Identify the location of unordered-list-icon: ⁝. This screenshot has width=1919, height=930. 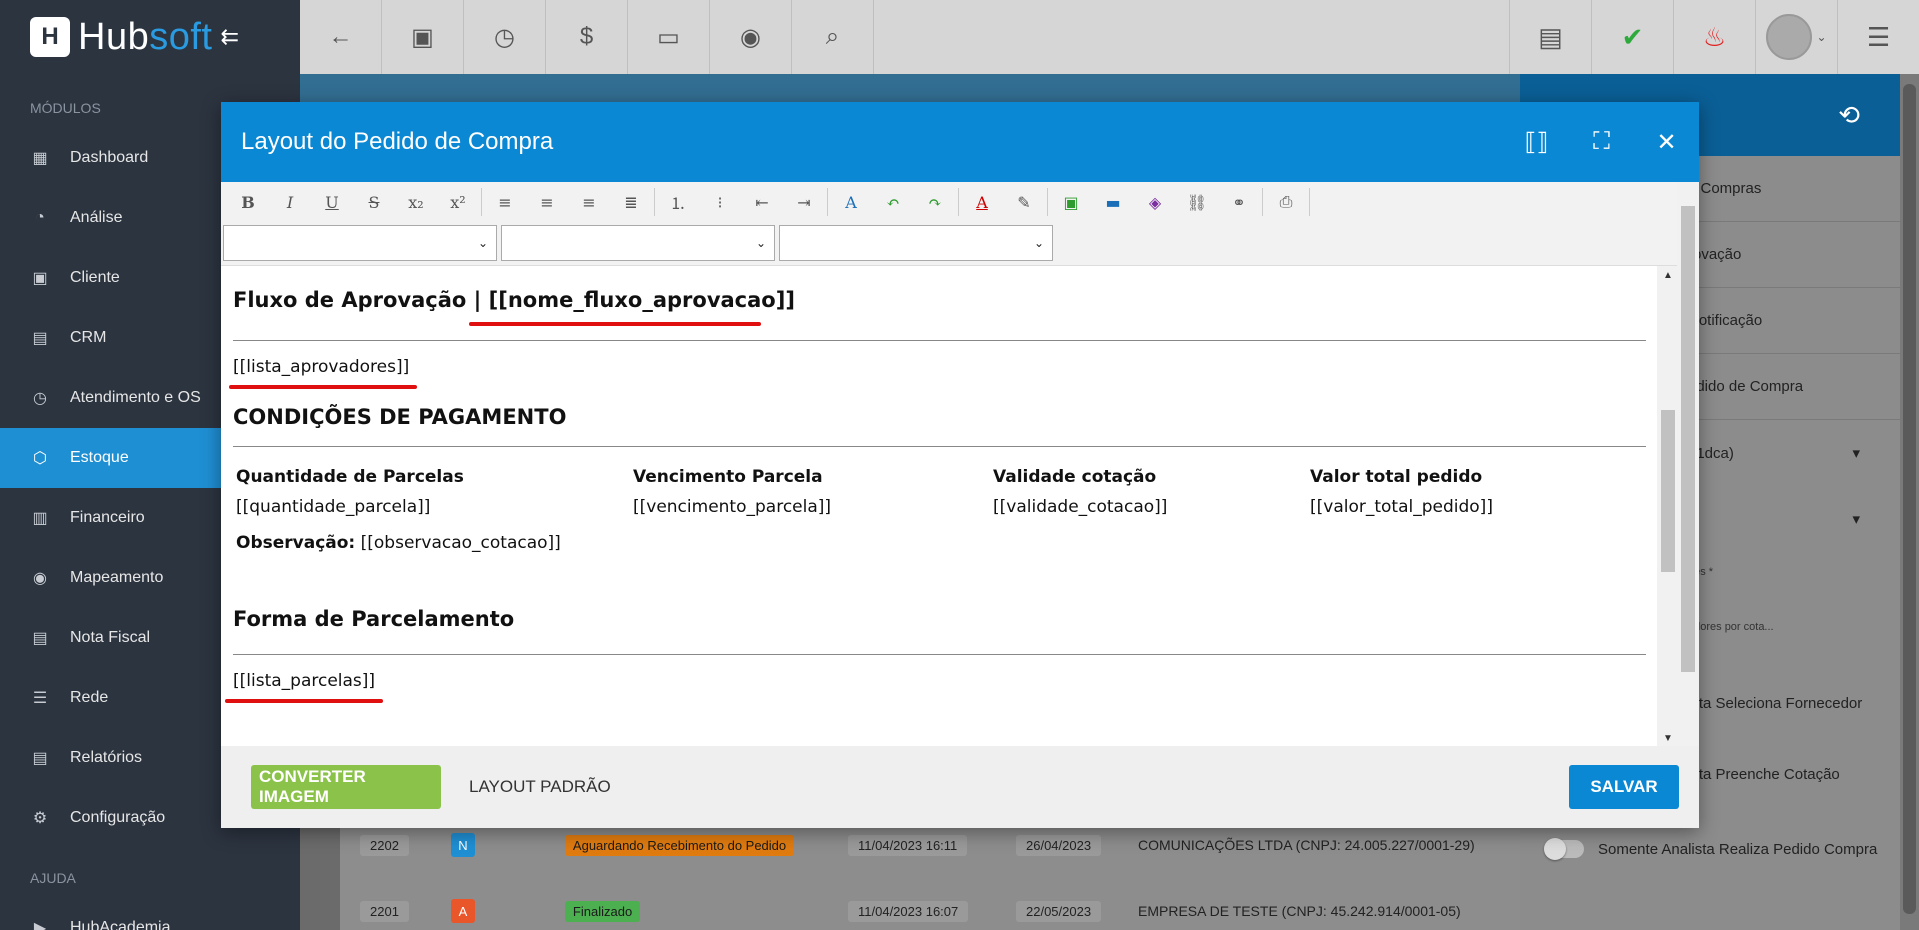
(720, 202).